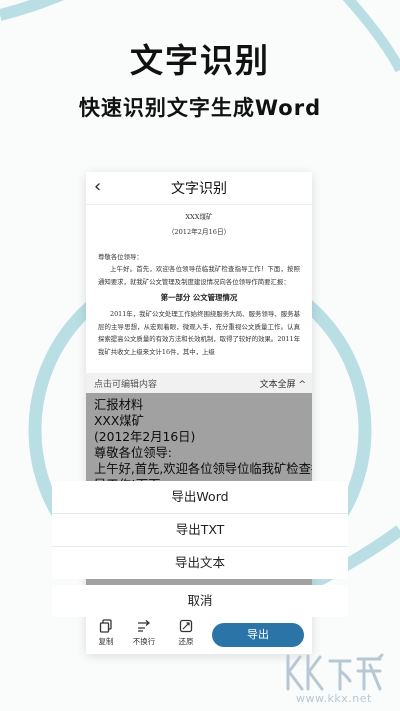 This screenshot has height=711, width=400. I want to click on bottom-toolbar: 复制 不换行 还原 导出, so click(199, 632).